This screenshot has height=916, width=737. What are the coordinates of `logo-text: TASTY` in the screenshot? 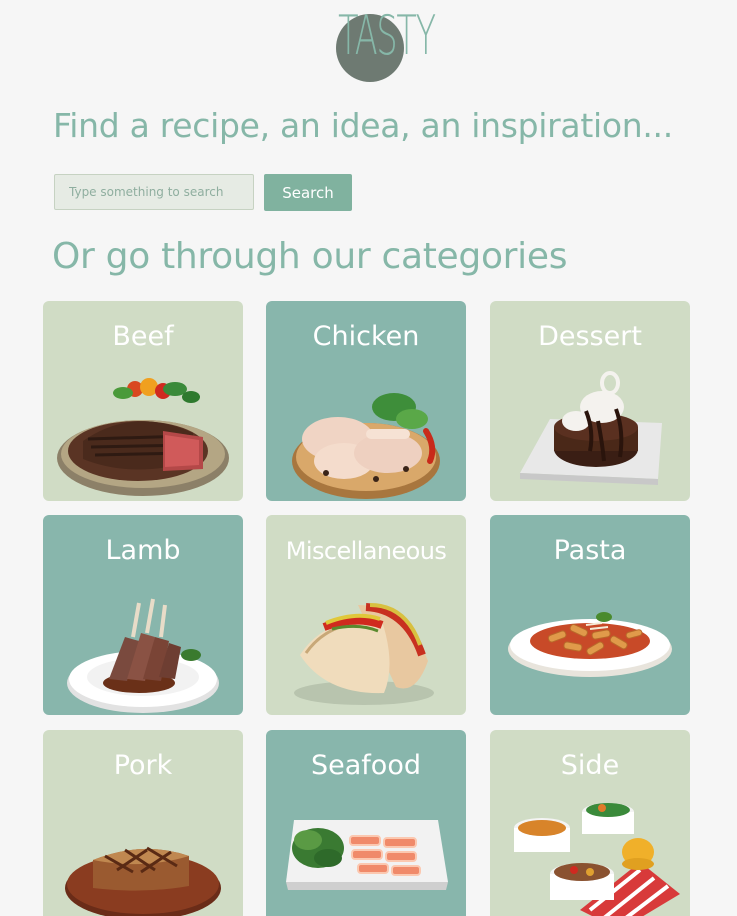 It's located at (387, 35).